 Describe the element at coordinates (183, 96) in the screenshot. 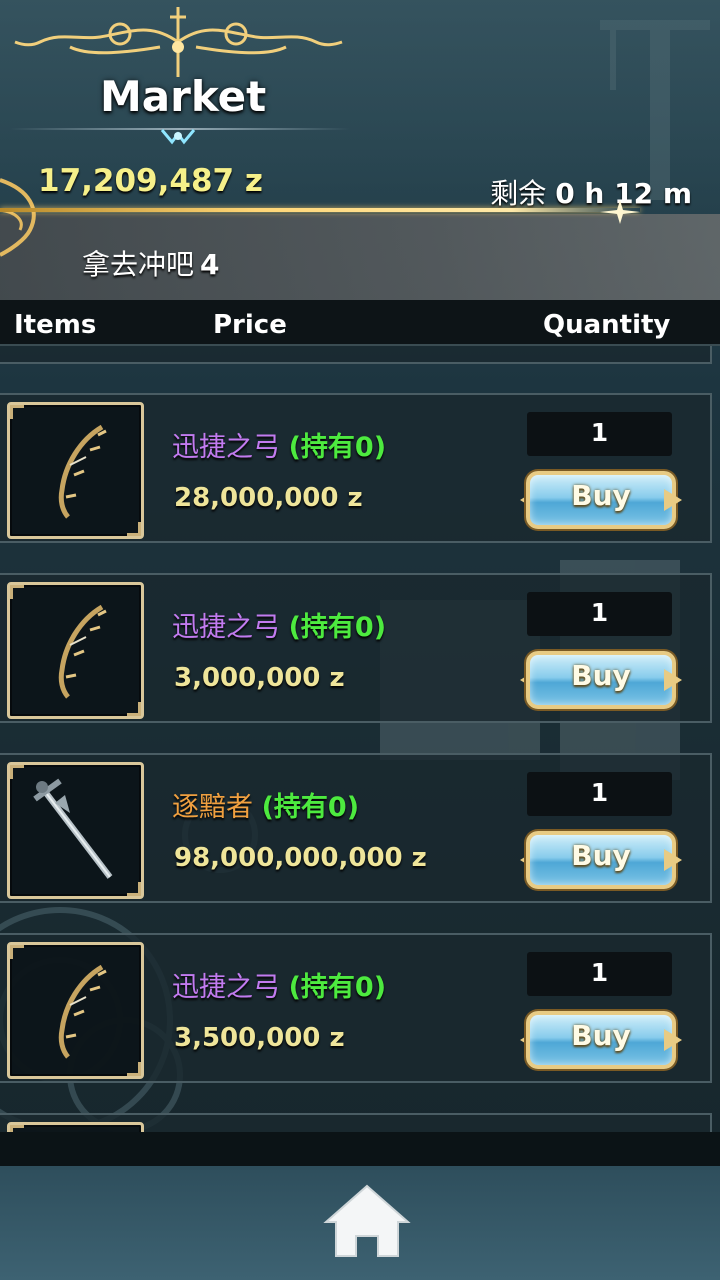

I see `page-title: Market` at that location.